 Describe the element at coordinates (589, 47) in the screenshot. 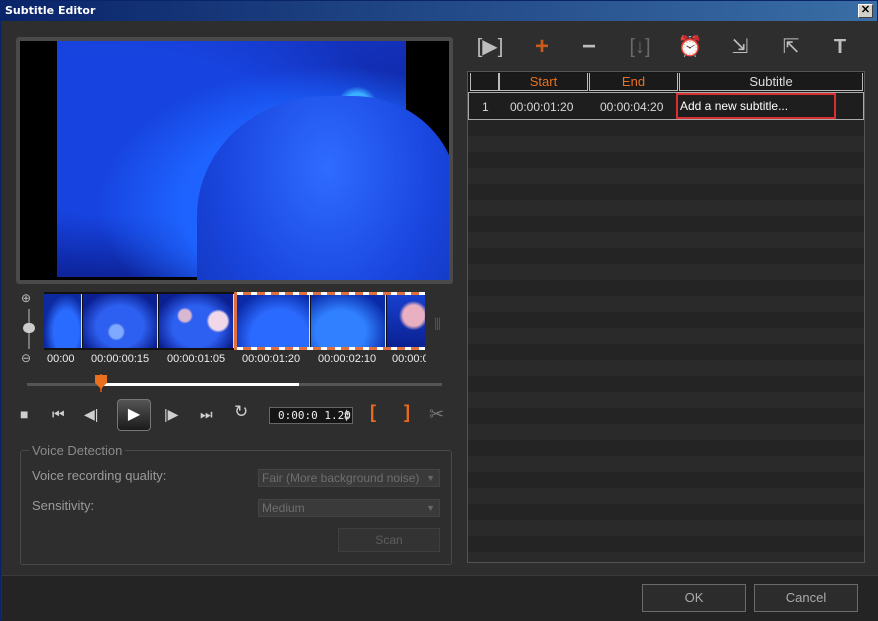

I see `remove-subtitle-icon: −` at that location.